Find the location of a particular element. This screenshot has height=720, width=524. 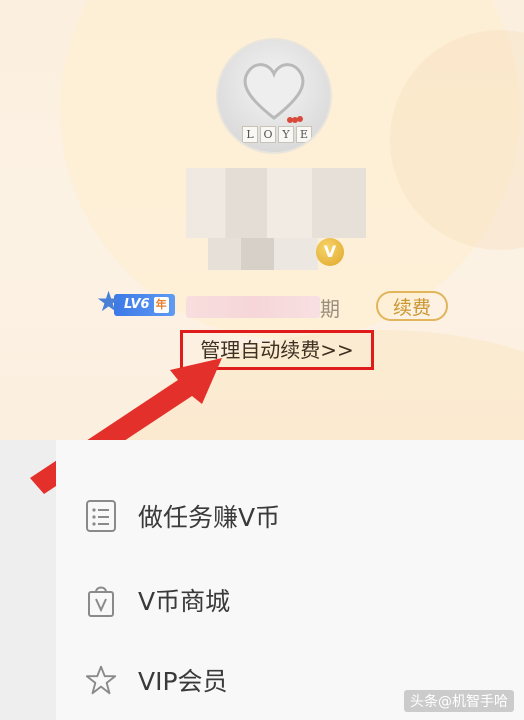

level-badge: ★ LV6 年 is located at coordinates (135, 303).